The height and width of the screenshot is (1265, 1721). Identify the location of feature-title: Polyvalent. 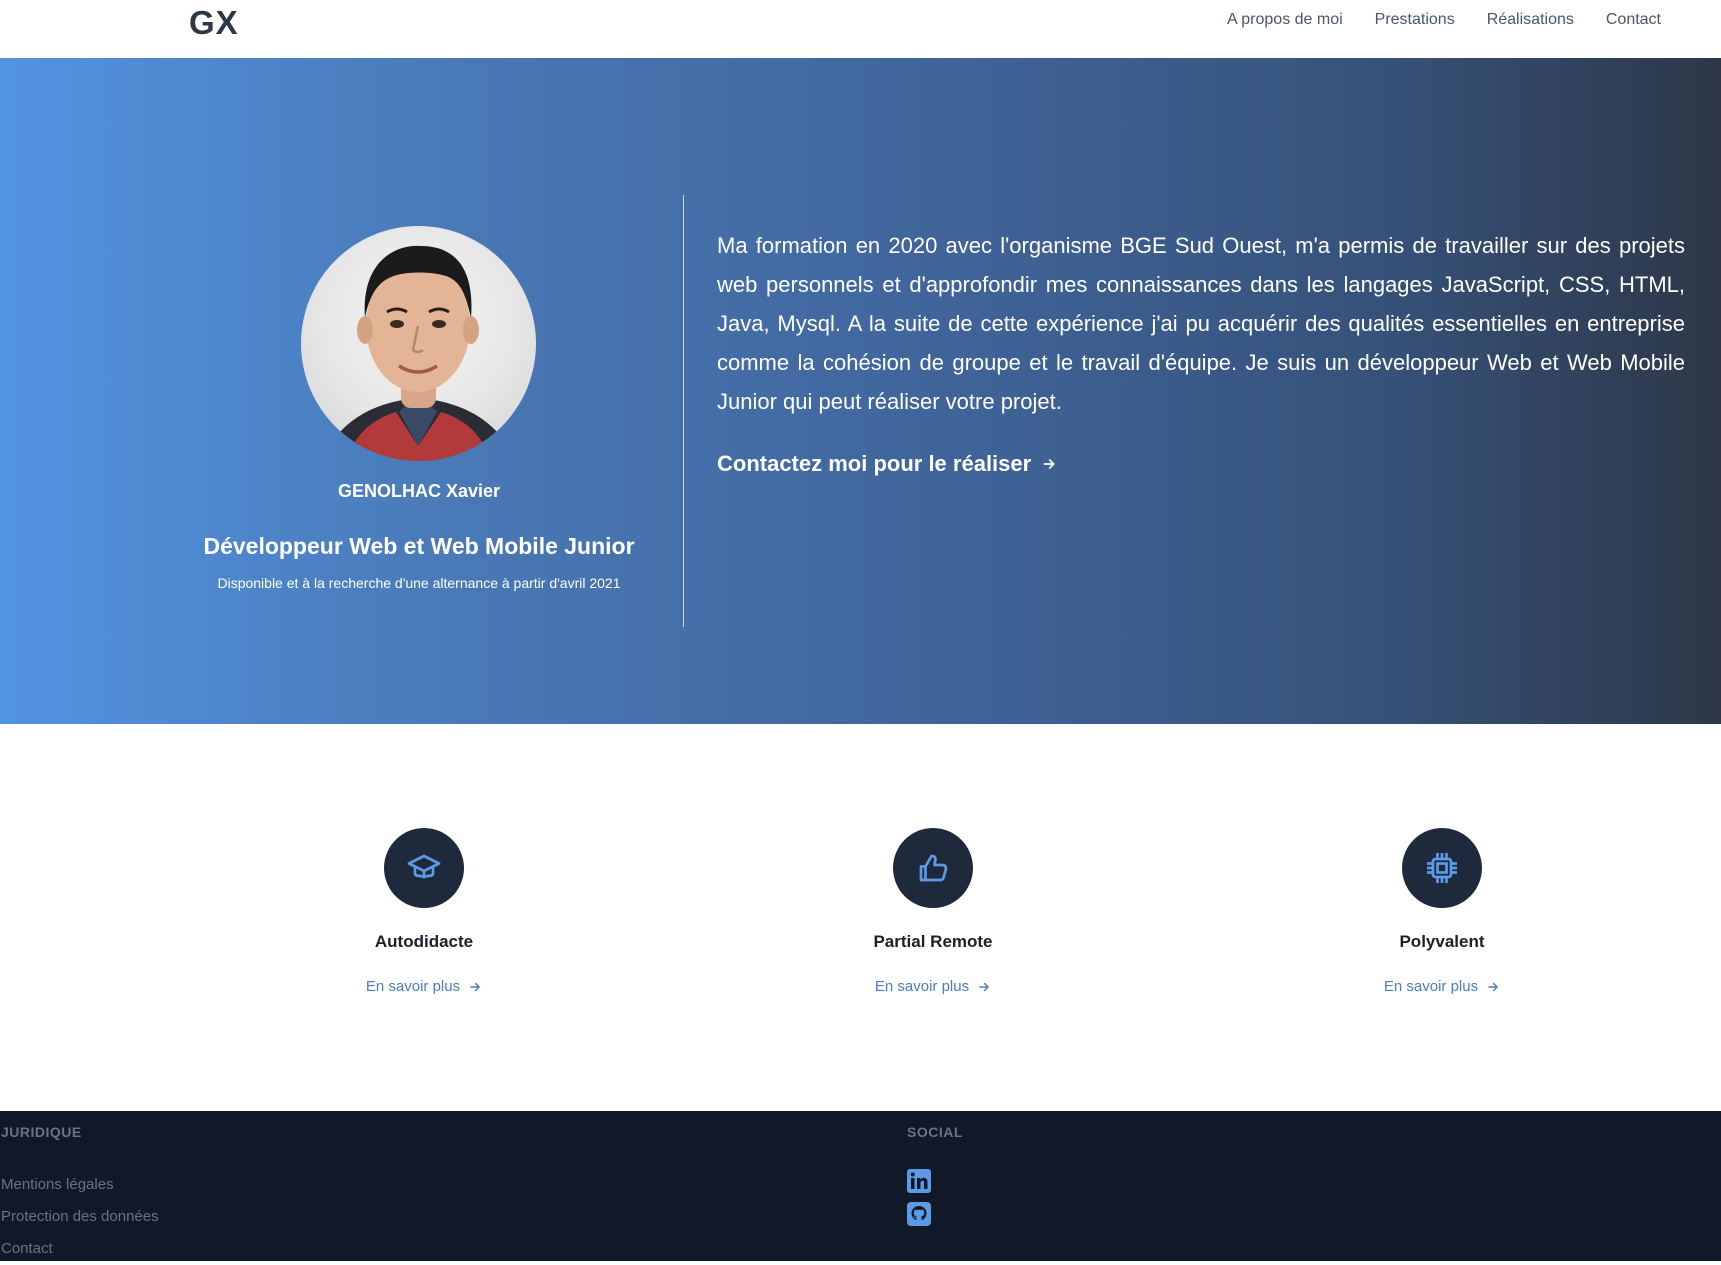
(1442, 941).